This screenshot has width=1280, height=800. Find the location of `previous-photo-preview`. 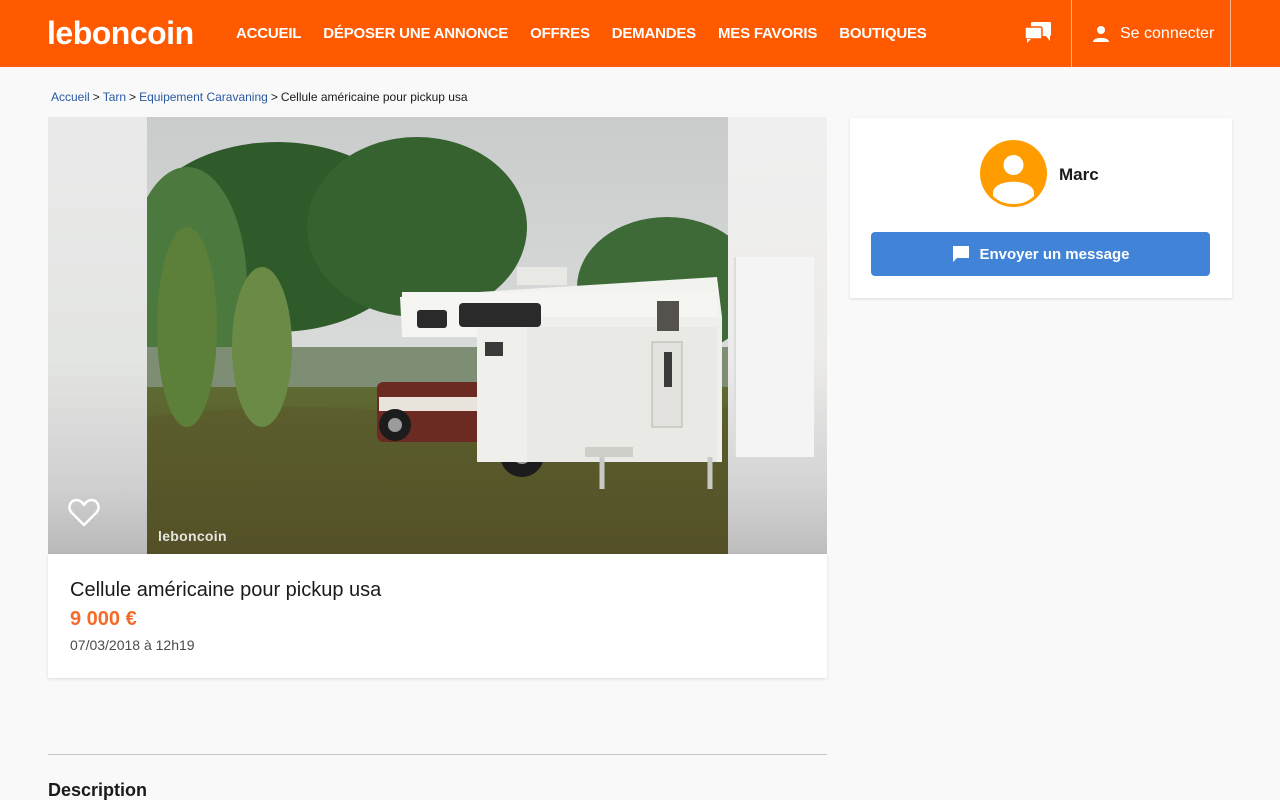

previous-photo-preview is located at coordinates (97, 335).